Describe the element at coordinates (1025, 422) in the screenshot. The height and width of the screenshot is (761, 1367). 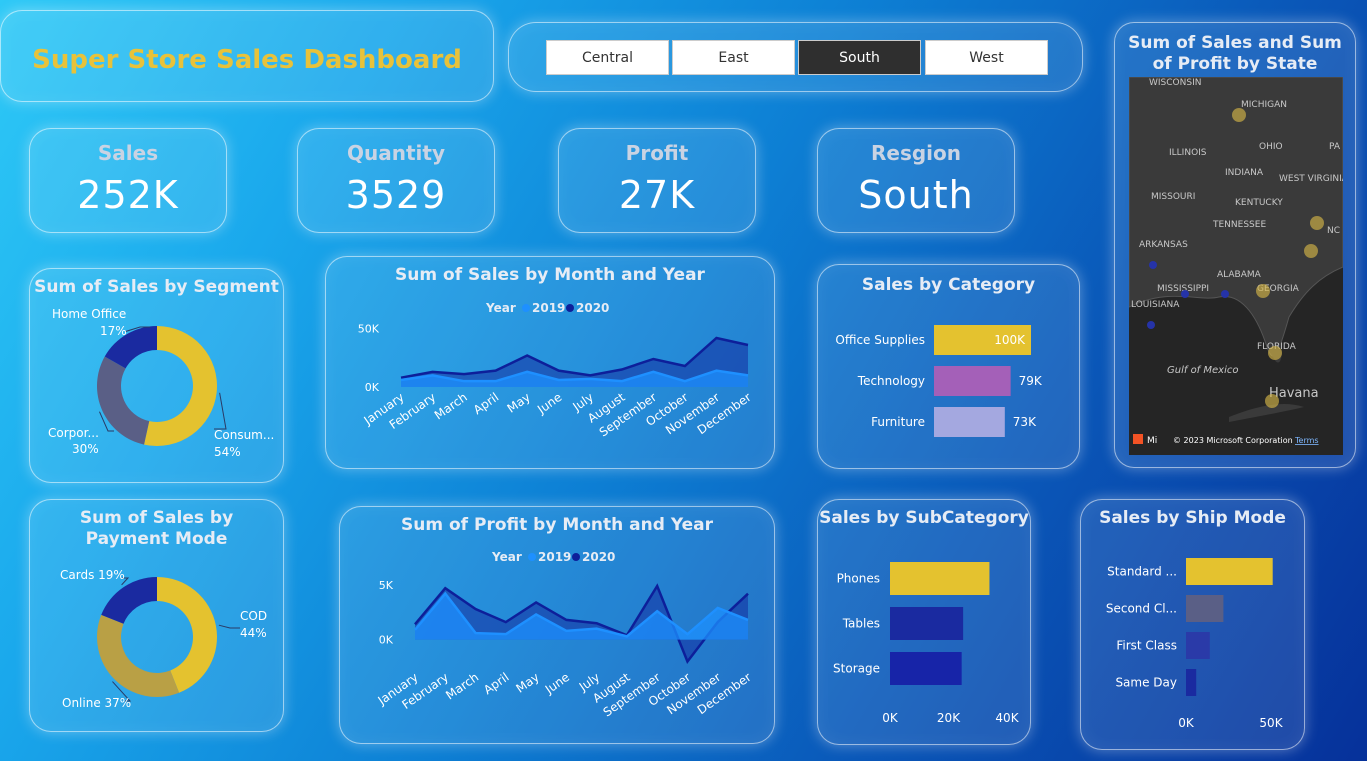
I see `bar-value-label: 73K` at that location.